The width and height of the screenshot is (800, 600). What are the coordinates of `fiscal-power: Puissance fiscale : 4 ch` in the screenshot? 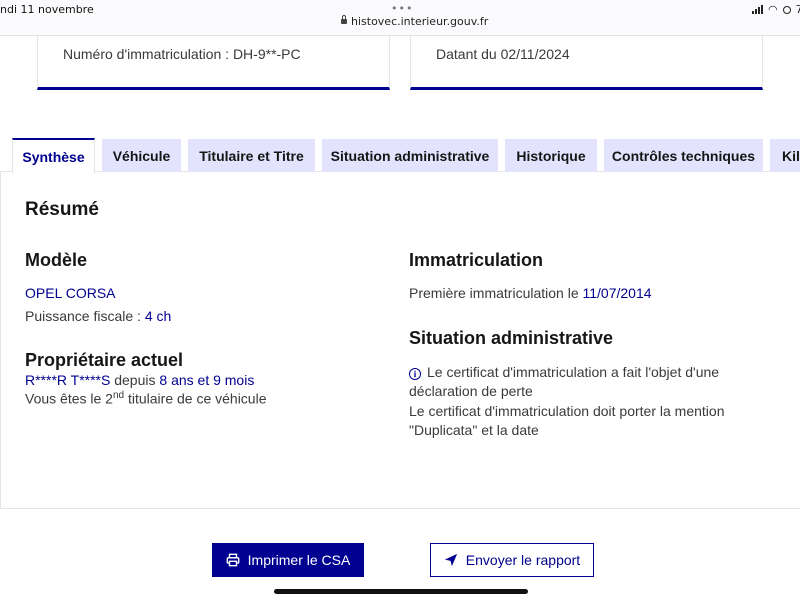 It's located at (98, 316).